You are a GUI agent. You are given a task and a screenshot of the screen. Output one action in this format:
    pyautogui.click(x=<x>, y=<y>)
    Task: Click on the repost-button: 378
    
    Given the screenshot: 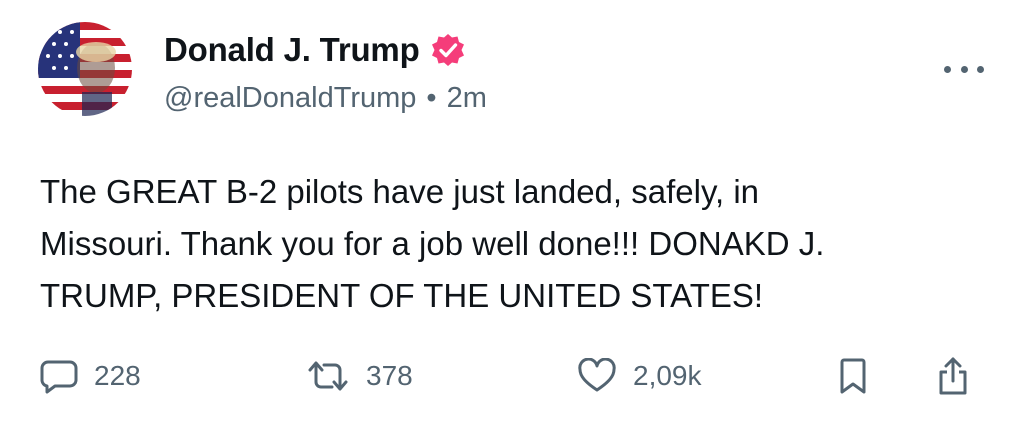 What is the action you would take?
    pyautogui.click(x=359, y=376)
    